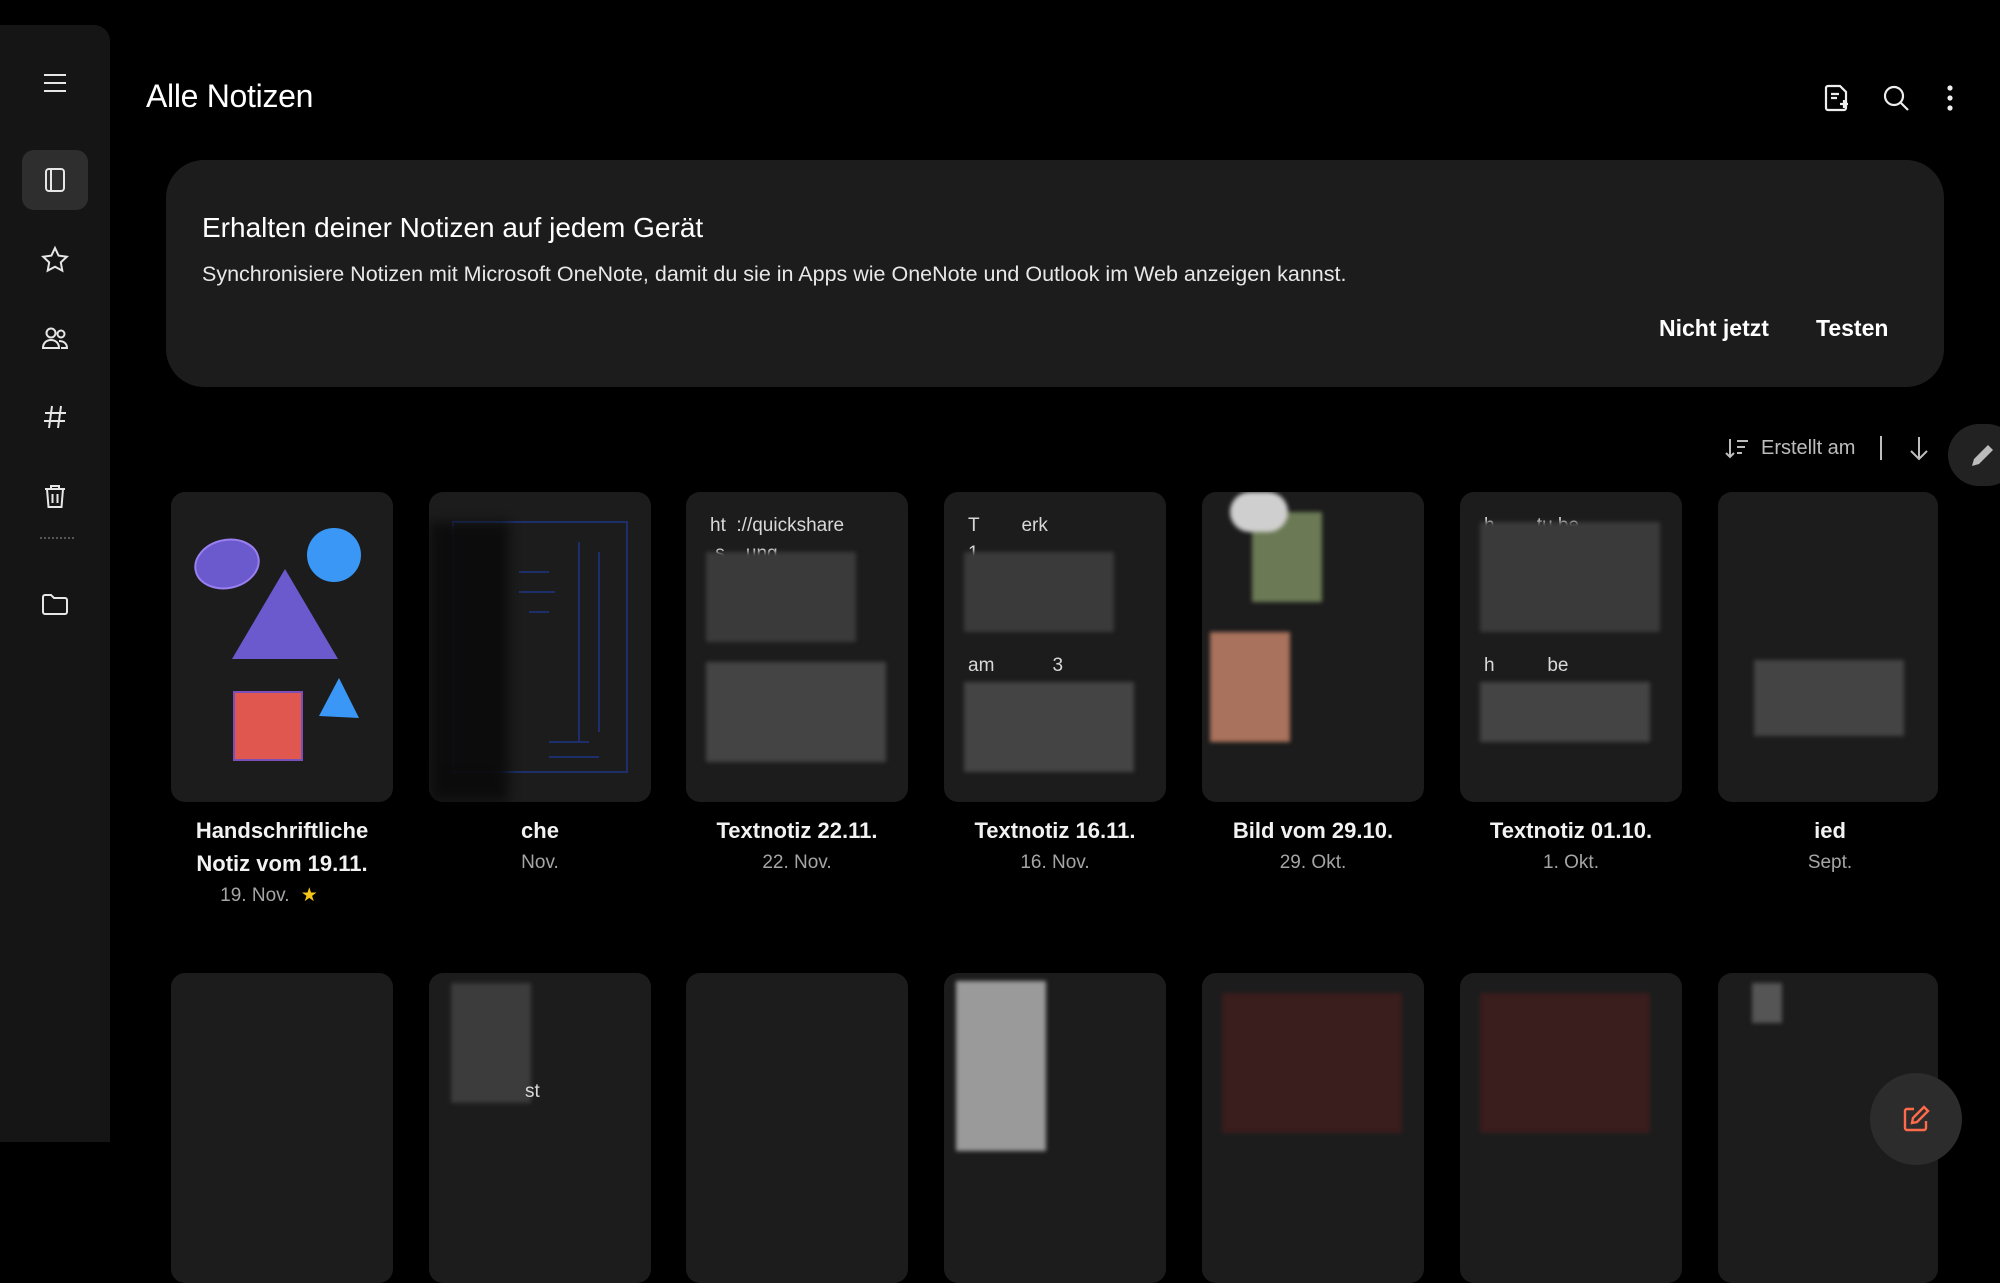  Describe the element at coordinates (1313, 862) in the screenshot. I see `note-date: 29. Okt.` at that location.